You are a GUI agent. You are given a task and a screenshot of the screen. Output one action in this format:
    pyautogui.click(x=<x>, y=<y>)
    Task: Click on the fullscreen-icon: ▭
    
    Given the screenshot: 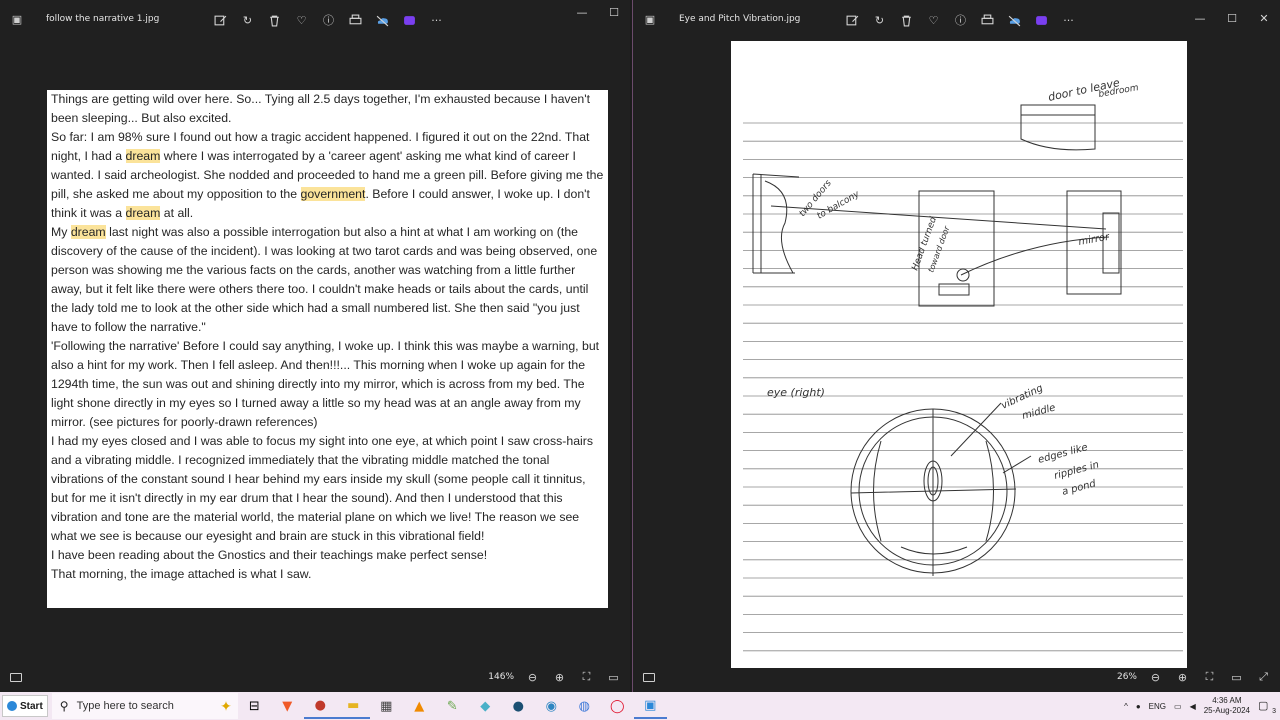 What is the action you would take?
    pyautogui.click(x=613, y=677)
    